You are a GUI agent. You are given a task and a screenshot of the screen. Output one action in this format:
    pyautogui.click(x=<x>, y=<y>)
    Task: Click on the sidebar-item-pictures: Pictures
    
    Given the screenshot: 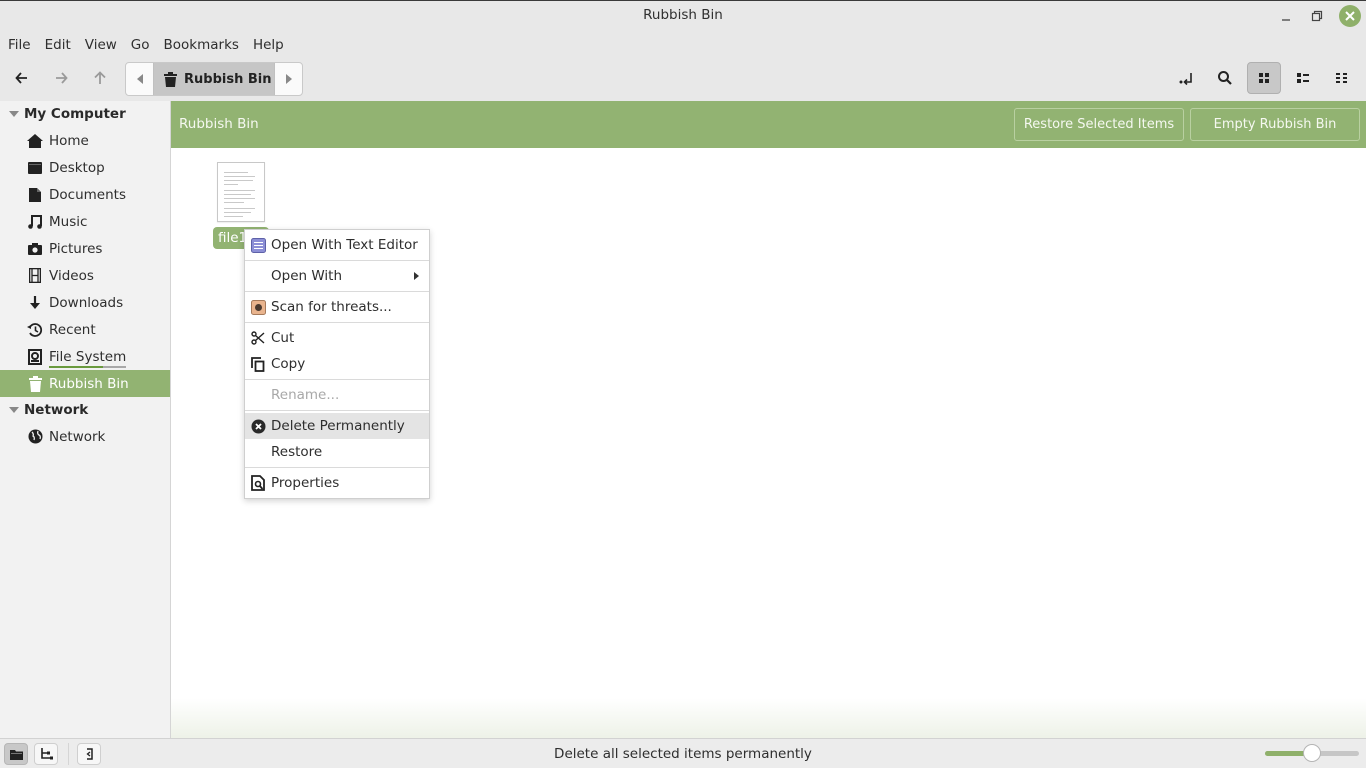 What is the action you would take?
    pyautogui.click(x=85, y=248)
    